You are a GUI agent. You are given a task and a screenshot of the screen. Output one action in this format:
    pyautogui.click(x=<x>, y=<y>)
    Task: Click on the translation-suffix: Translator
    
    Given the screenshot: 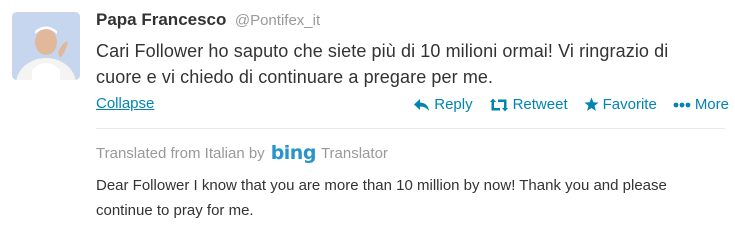 What is the action you would take?
    pyautogui.click(x=354, y=153)
    